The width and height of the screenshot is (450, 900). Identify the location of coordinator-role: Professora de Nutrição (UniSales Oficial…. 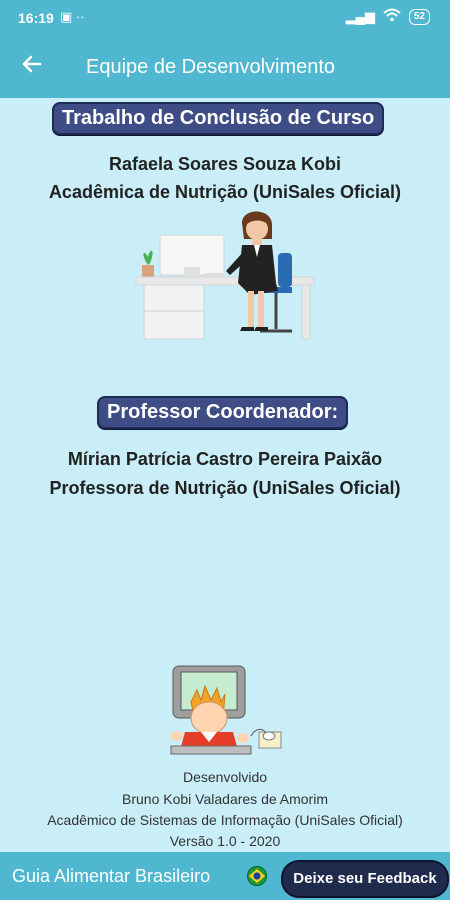
(225, 488).